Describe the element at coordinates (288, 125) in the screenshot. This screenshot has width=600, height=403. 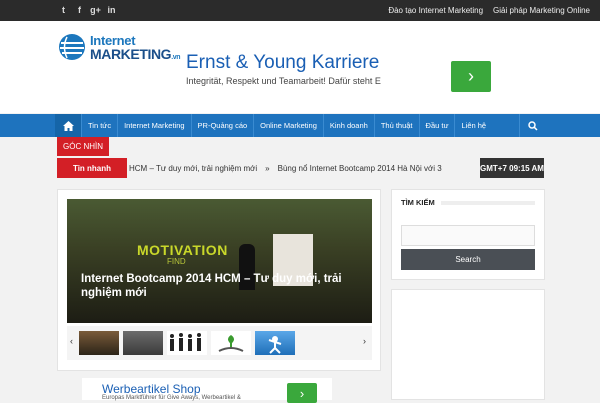
I see `nav-item-online-marketing: Online Marketing` at that location.